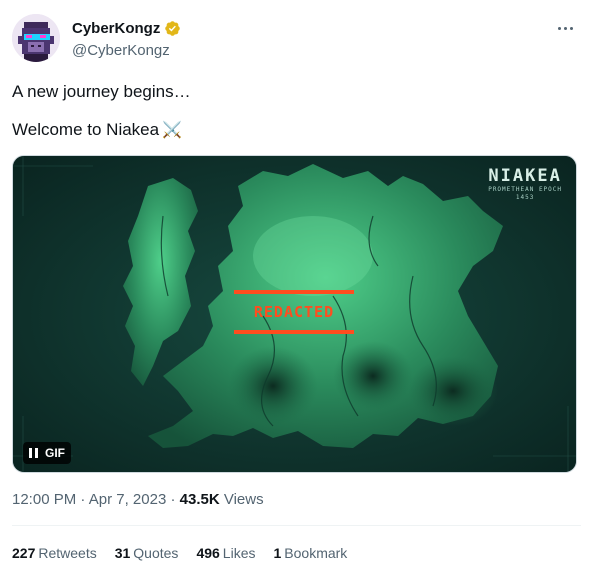 This screenshot has height=571, width=593. What do you see at coordinates (296, 40) in the screenshot?
I see `tweet-header: CyberKongz @CyberKongz` at bounding box center [296, 40].